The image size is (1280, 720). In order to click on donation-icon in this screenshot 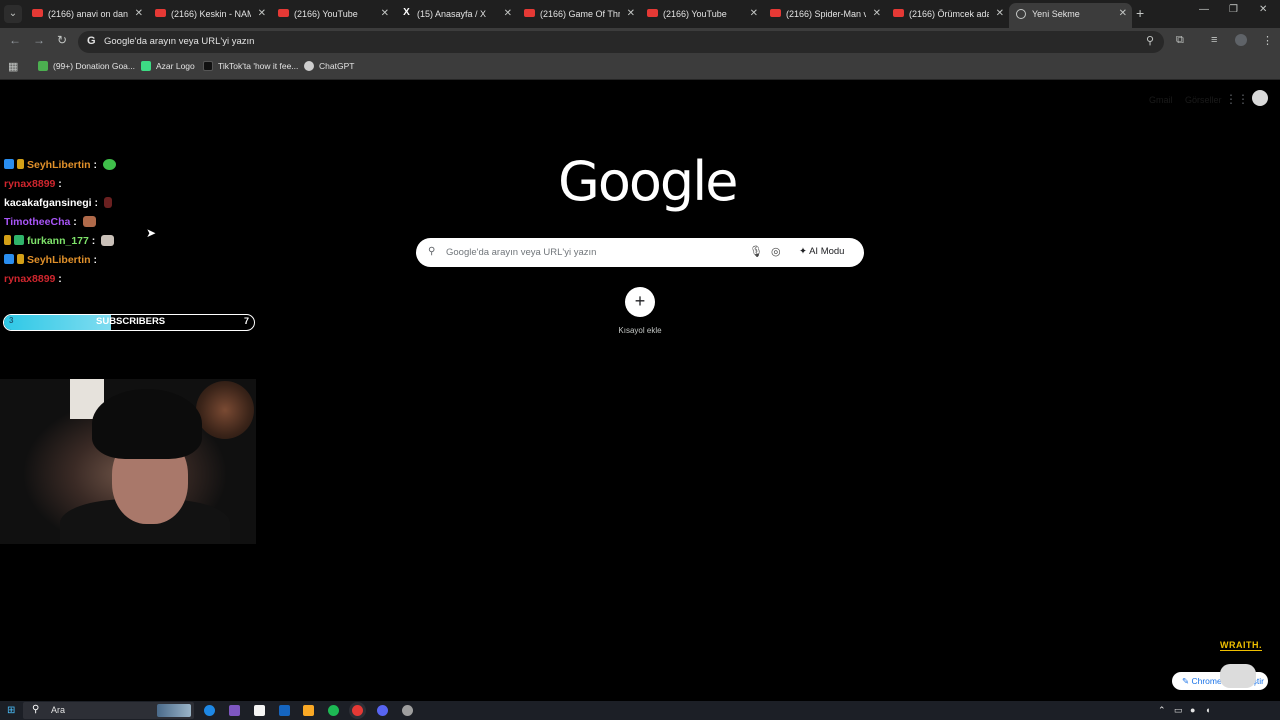, I will do `click(43, 66)`.